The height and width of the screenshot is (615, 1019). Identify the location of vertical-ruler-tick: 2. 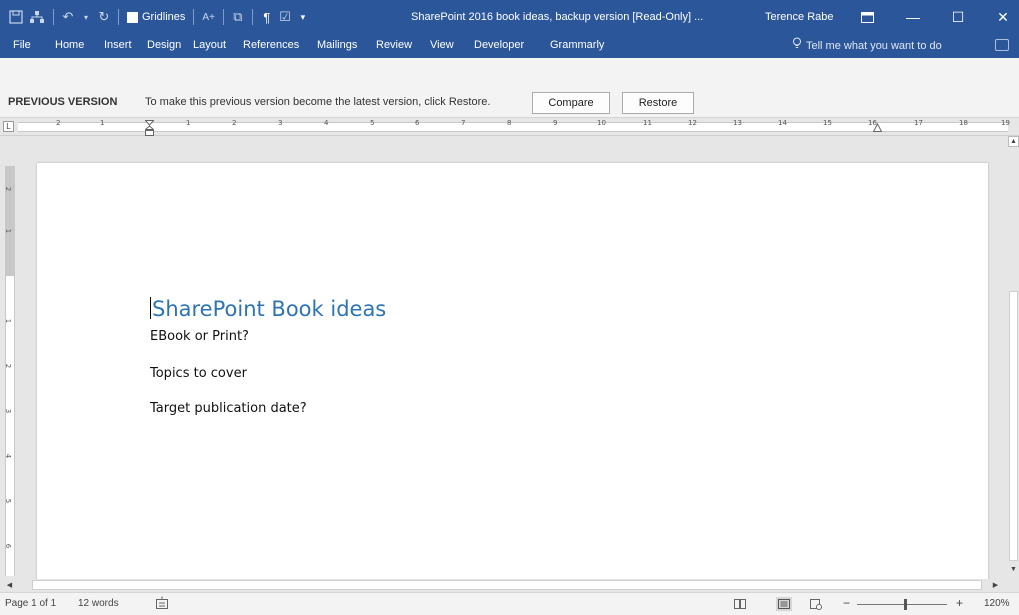
(8, 189).